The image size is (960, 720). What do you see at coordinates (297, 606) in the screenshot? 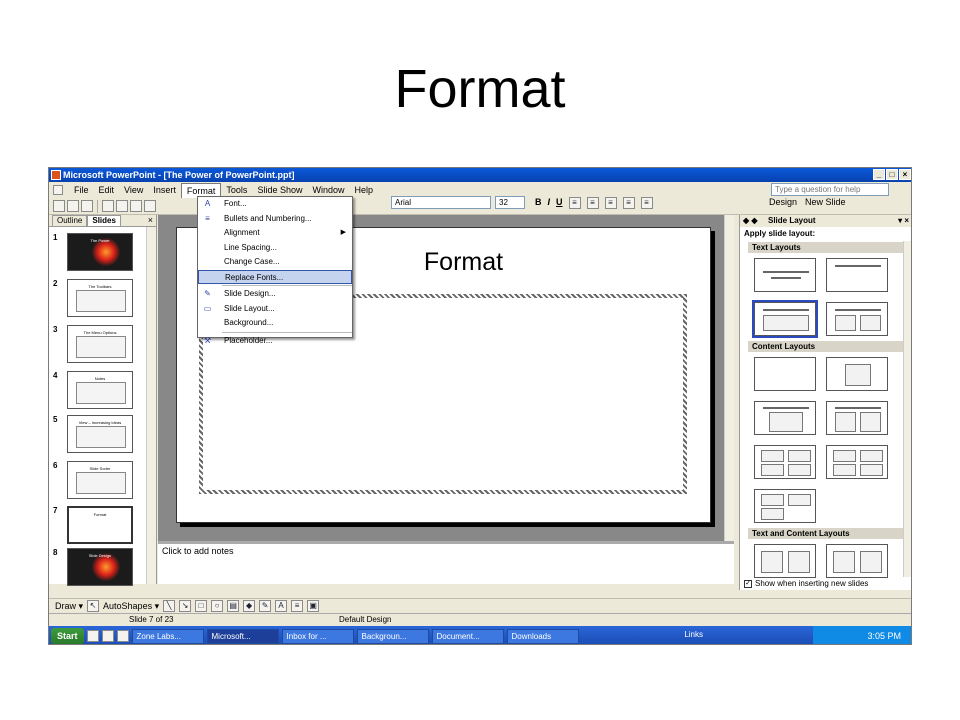
I see `line-style-icon: ≡` at bounding box center [297, 606].